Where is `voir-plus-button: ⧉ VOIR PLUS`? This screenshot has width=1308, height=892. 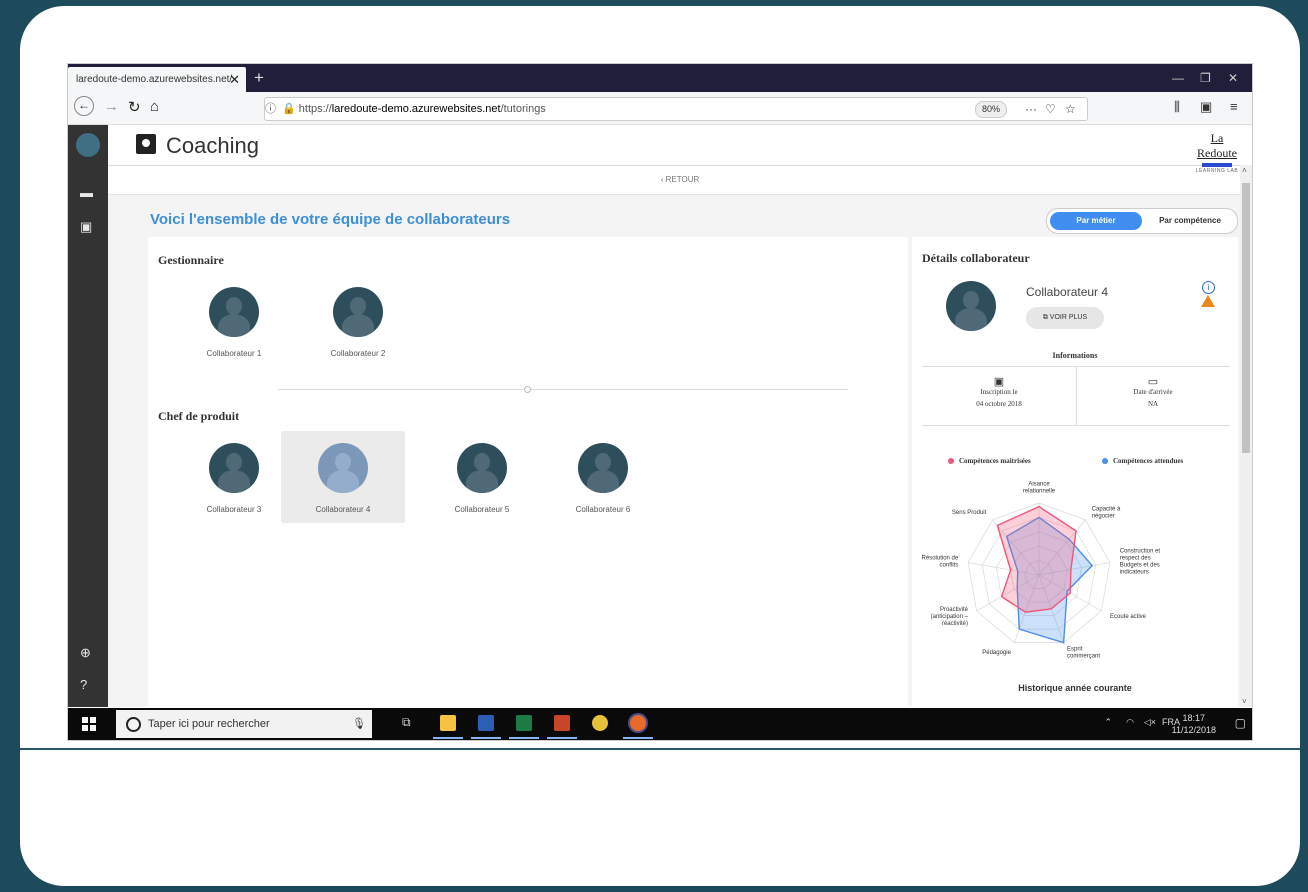 voir-plus-button: ⧉ VOIR PLUS is located at coordinates (1065, 318).